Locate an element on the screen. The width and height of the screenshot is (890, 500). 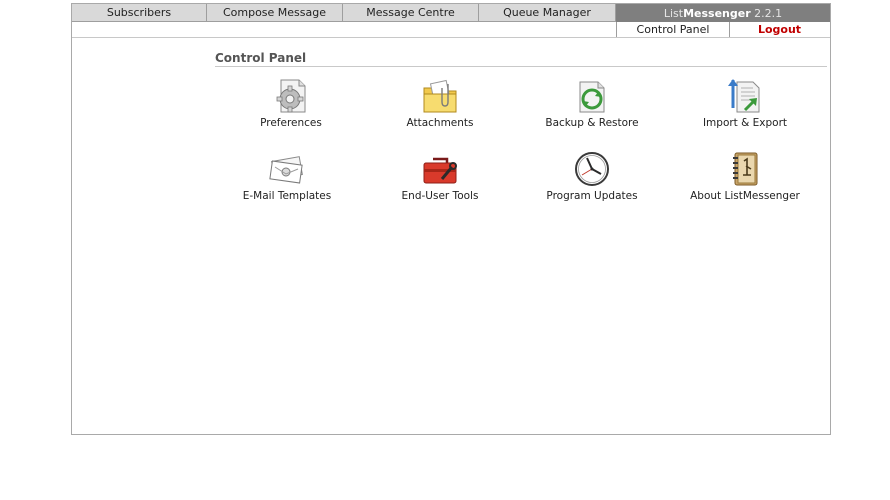
end-user-tools-item: End-User Tools is located at coordinates (440, 175).